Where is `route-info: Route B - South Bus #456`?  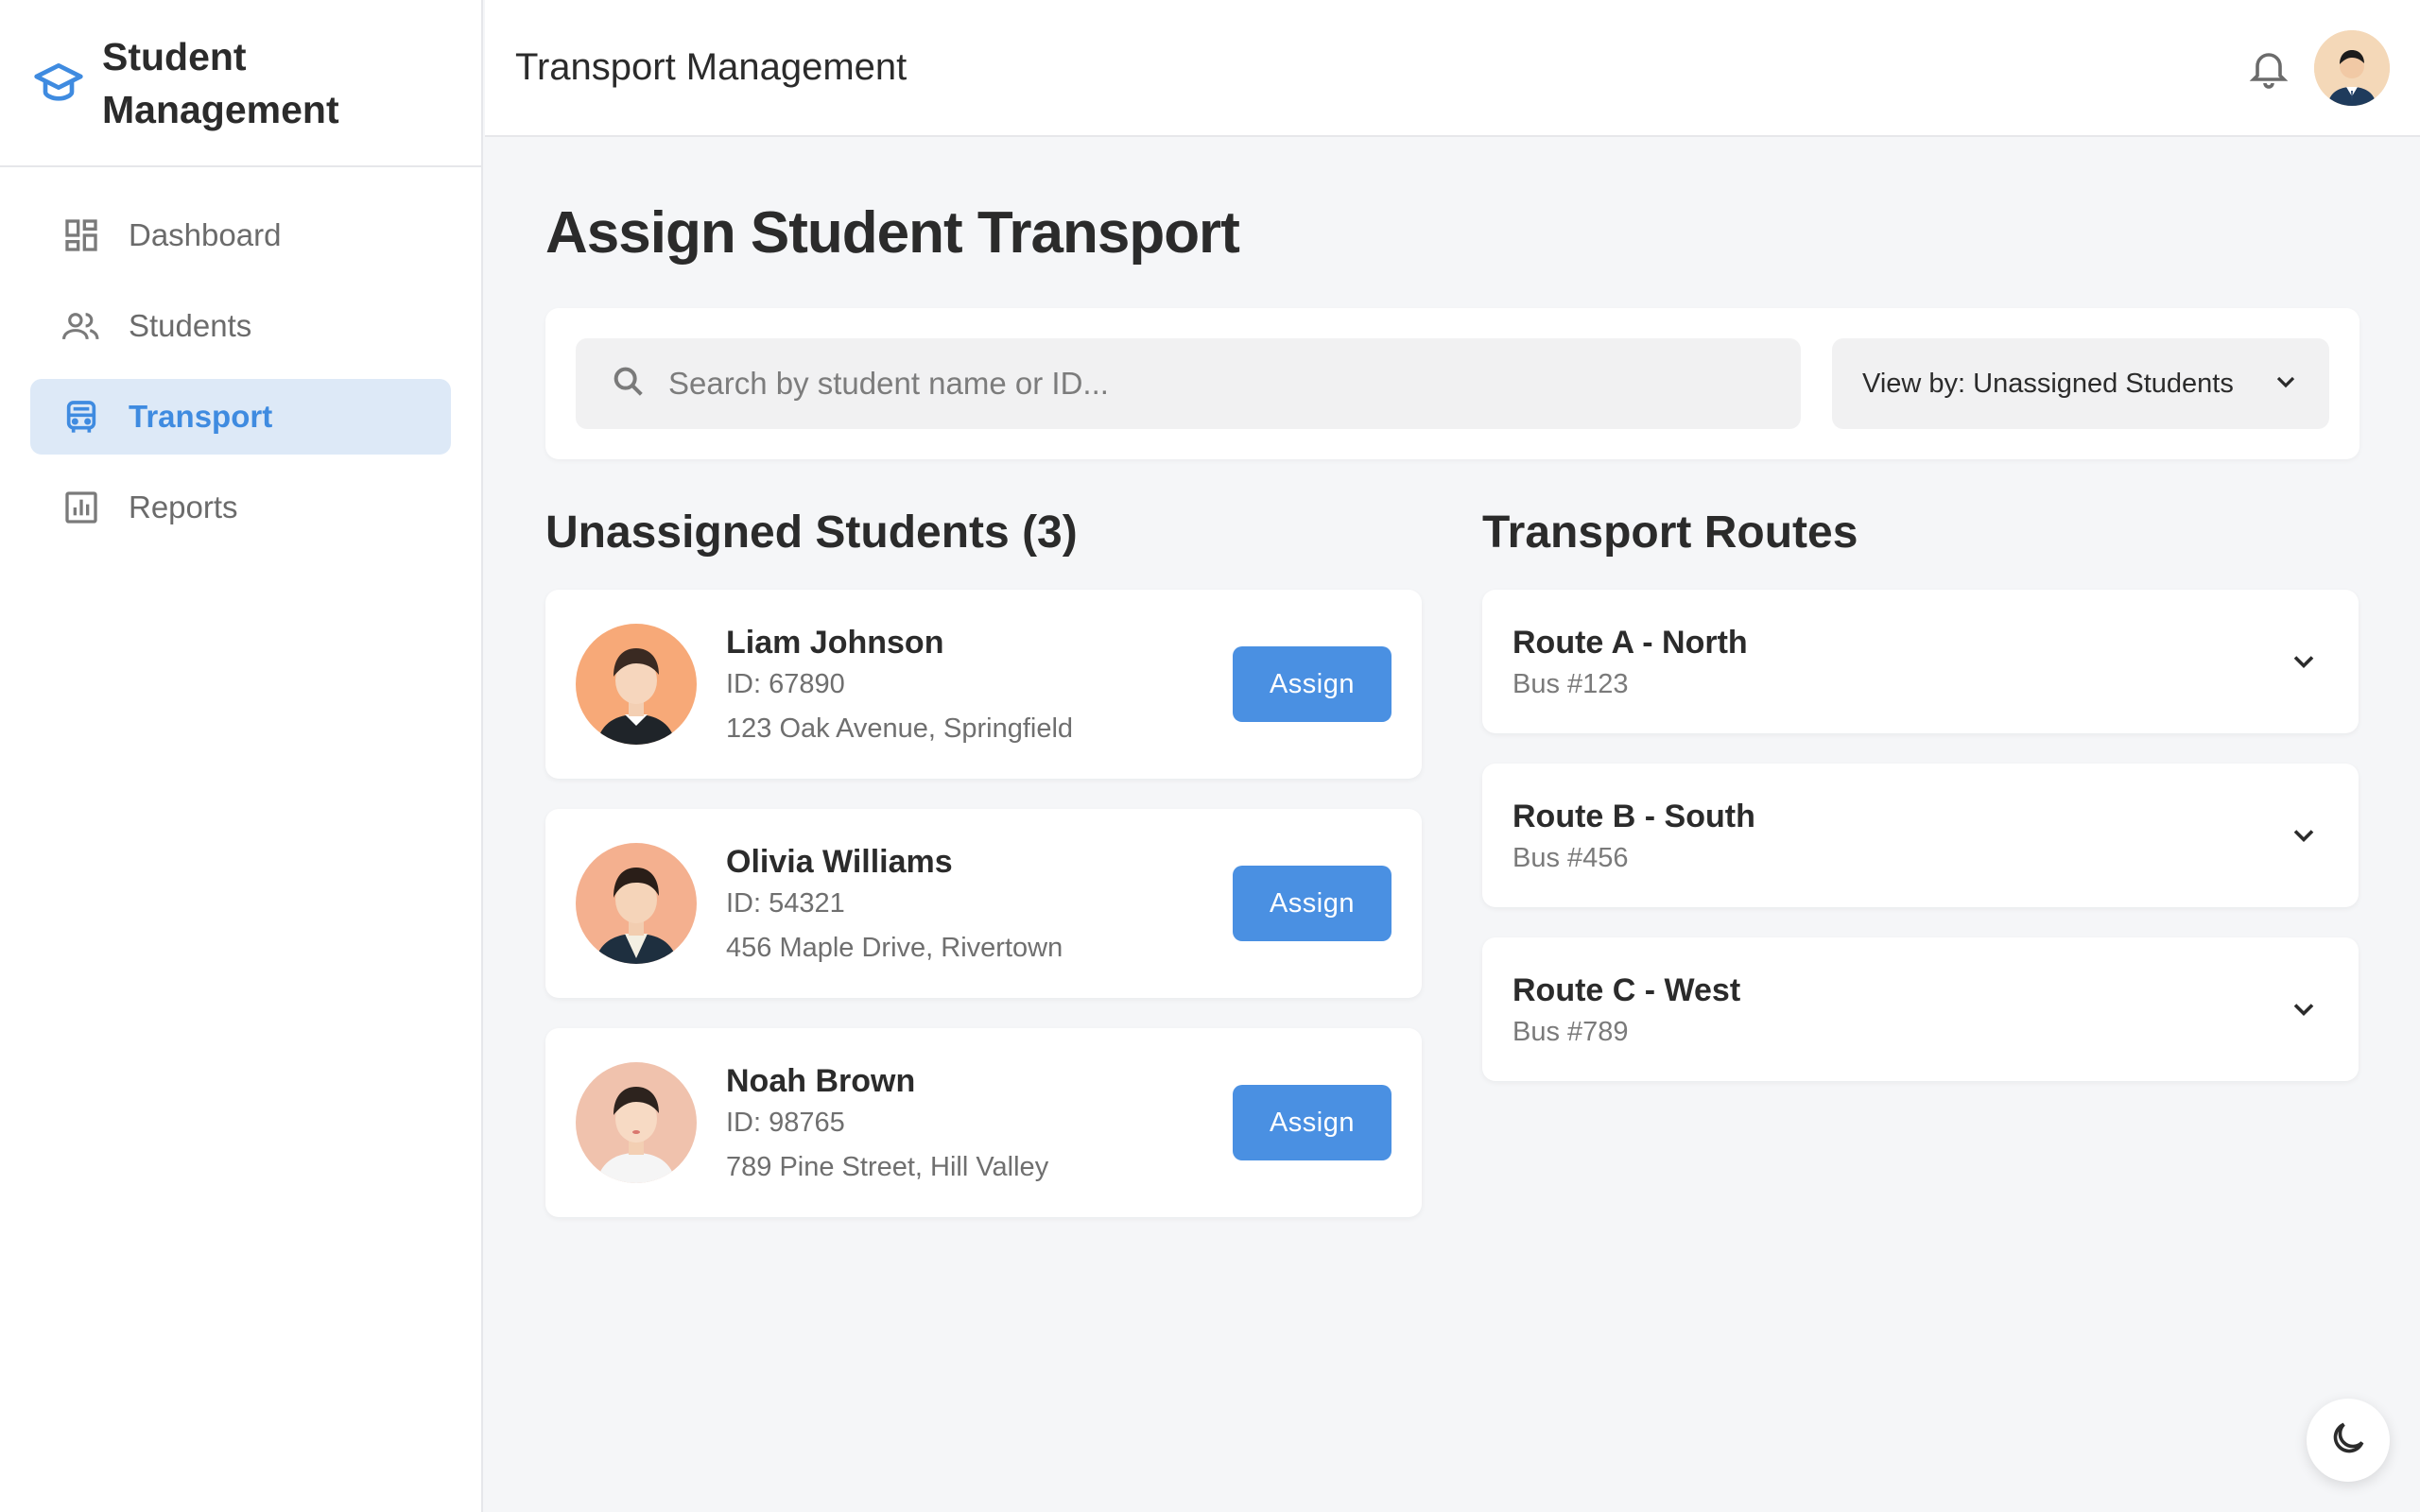 route-info: Route B - South Bus #456 is located at coordinates (1633, 837).